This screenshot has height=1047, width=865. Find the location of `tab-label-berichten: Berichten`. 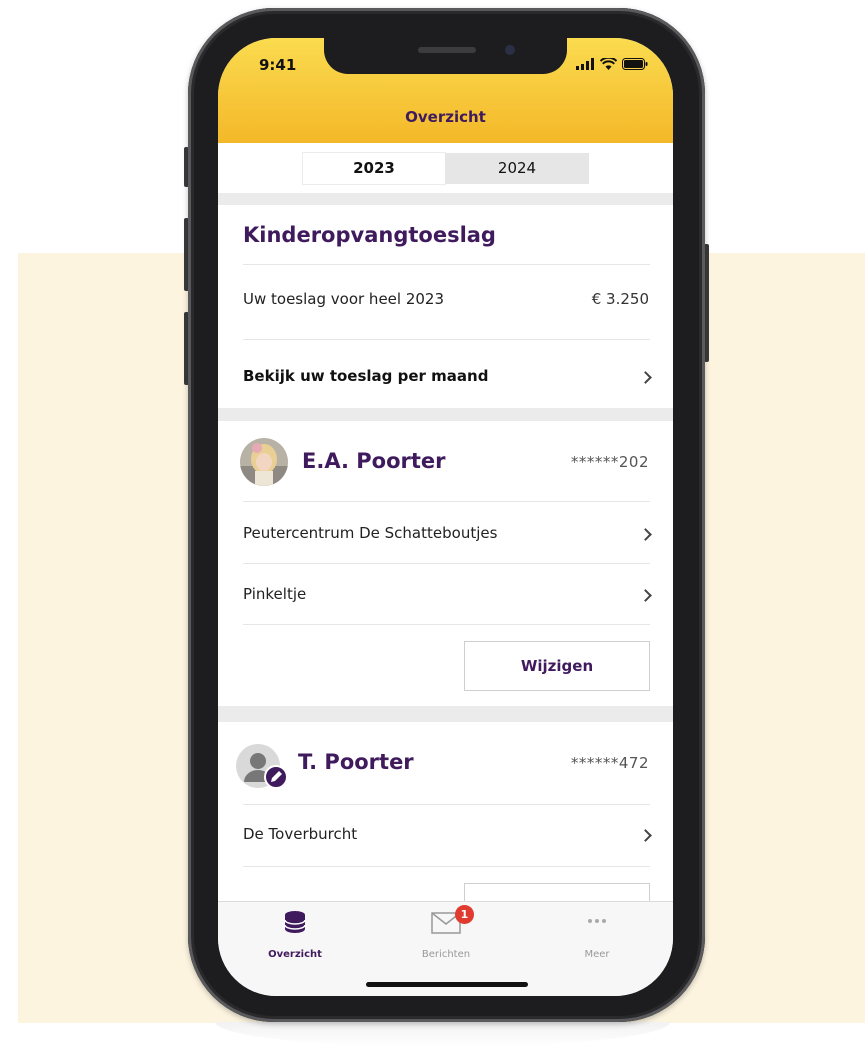

tab-label-berichten: Berichten is located at coordinates (446, 954).